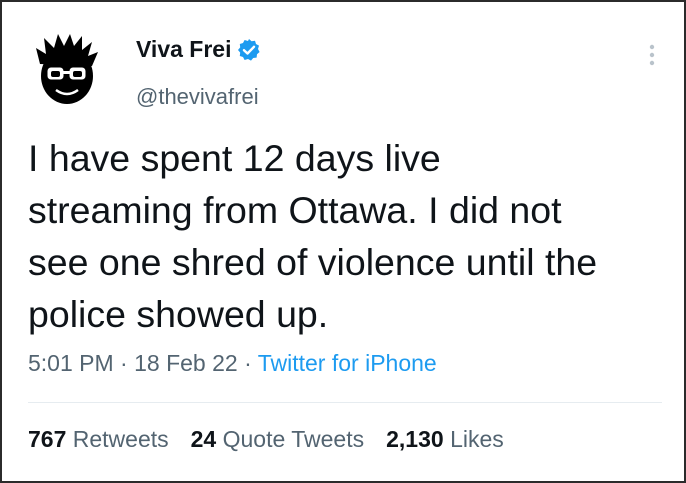  I want to click on tweet-source-link: Twitter for iPhone, so click(347, 363).